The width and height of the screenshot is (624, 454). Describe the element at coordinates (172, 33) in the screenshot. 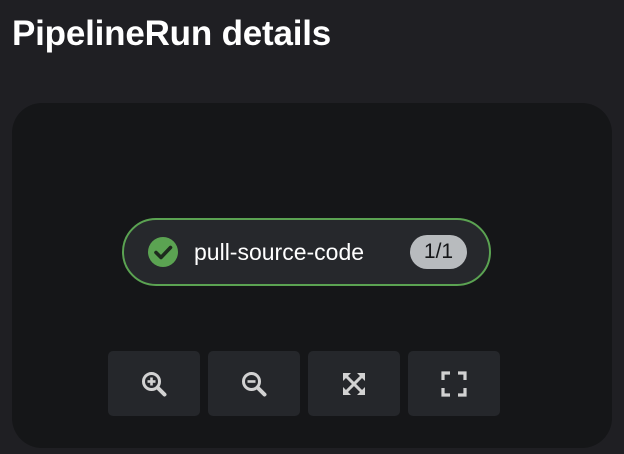

I see `page-title: PipelineRun details` at that location.